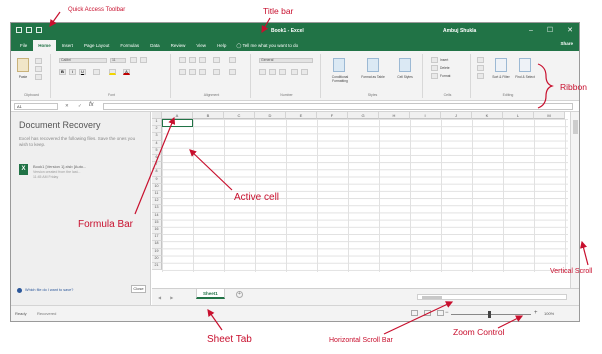 This screenshot has width=602, height=354. I want to click on clear-icon, so click(480, 76).